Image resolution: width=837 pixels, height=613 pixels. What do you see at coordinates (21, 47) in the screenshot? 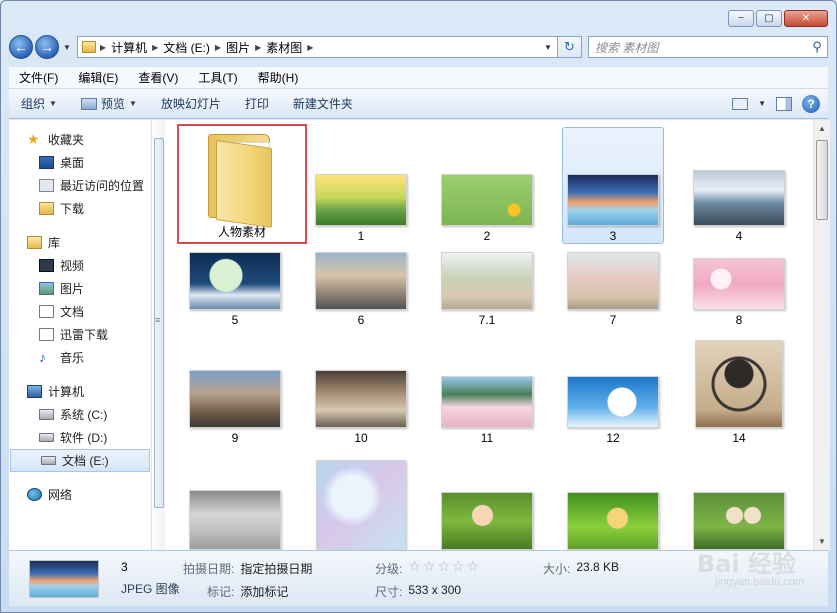
I see `back-button: ←` at bounding box center [21, 47].